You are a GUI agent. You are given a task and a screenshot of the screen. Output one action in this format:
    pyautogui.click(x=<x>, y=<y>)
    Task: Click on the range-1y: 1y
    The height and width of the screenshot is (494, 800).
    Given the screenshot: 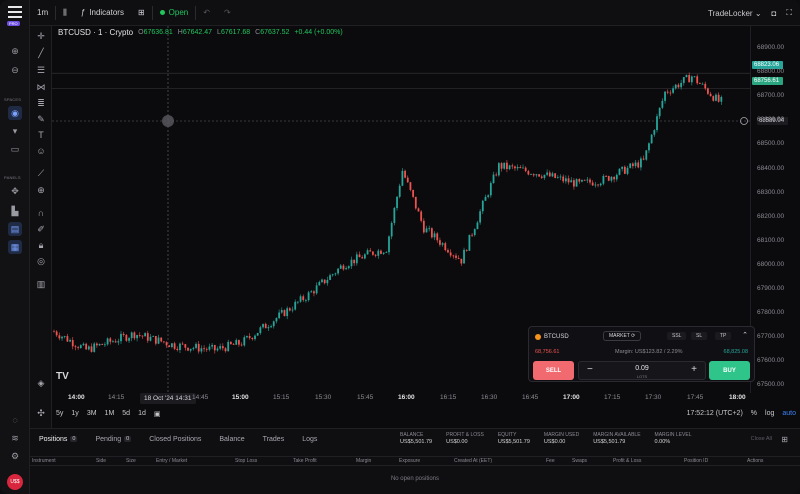 What is the action you would take?
    pyautogui.click(x=74, y=413)
    